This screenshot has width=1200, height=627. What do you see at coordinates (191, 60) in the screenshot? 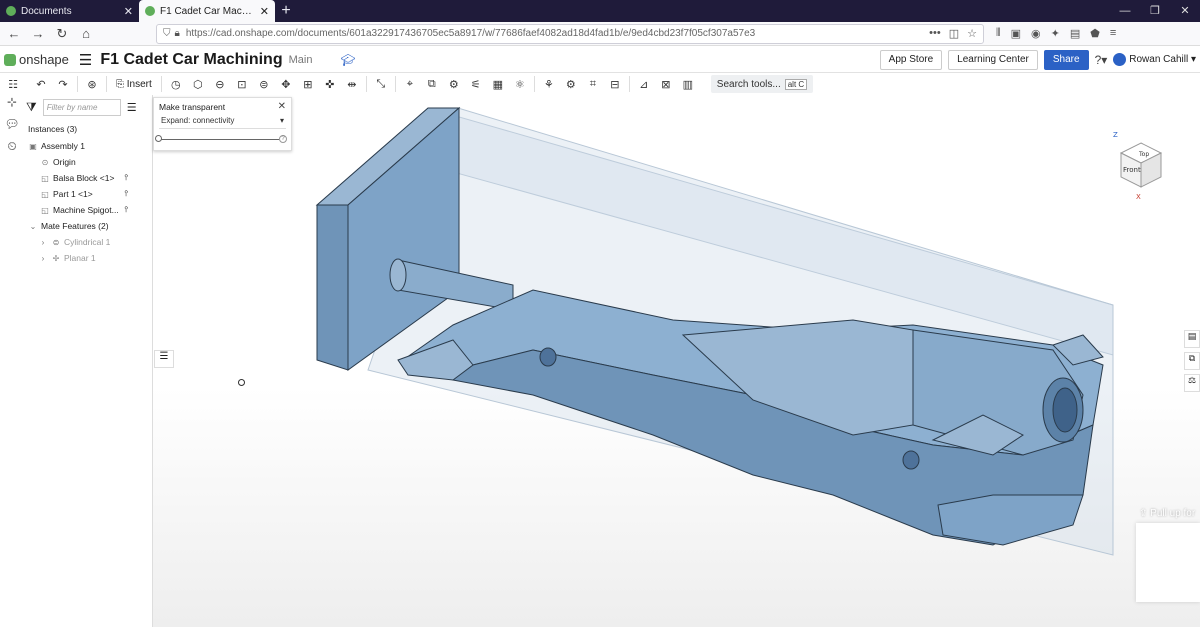
I see `document-title: F1 Cadet Car Machining` at bounding box center [191, 60].